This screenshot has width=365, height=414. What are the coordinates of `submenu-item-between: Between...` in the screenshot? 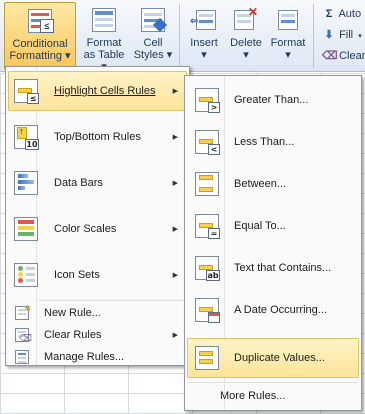 It's located at (273, 184).